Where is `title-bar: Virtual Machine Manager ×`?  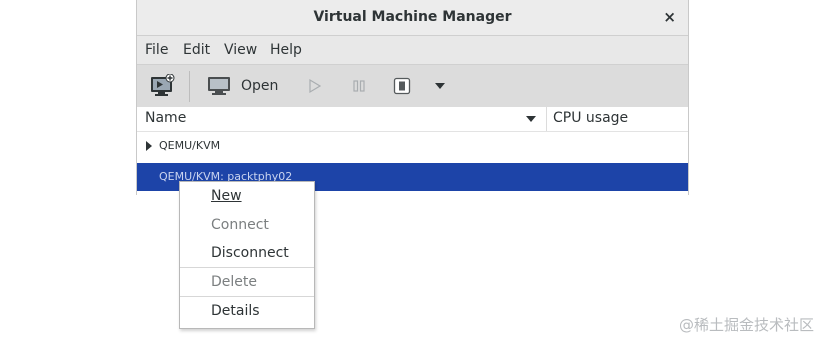
title-bar: Virtual Machine Manager × is located at coordinates (412, 18).